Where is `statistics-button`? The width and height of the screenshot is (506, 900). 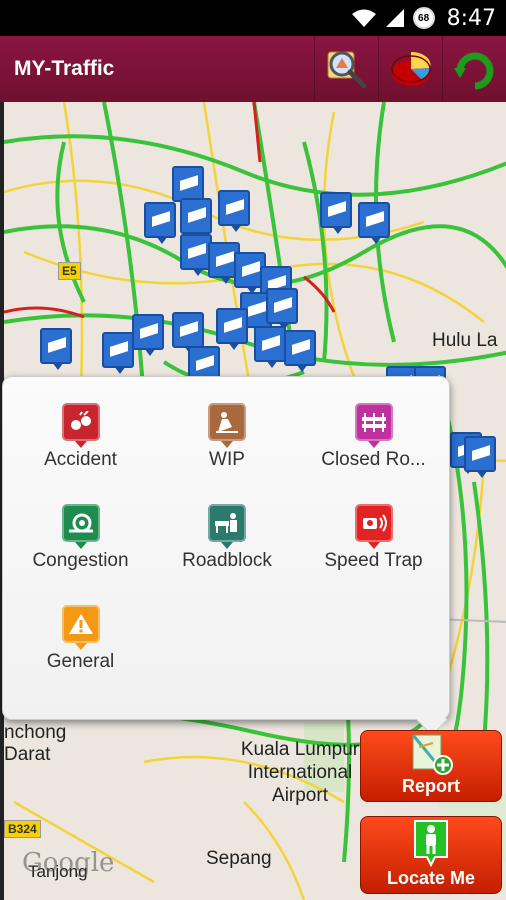
statistics-button is located at coordinates (410, 69).